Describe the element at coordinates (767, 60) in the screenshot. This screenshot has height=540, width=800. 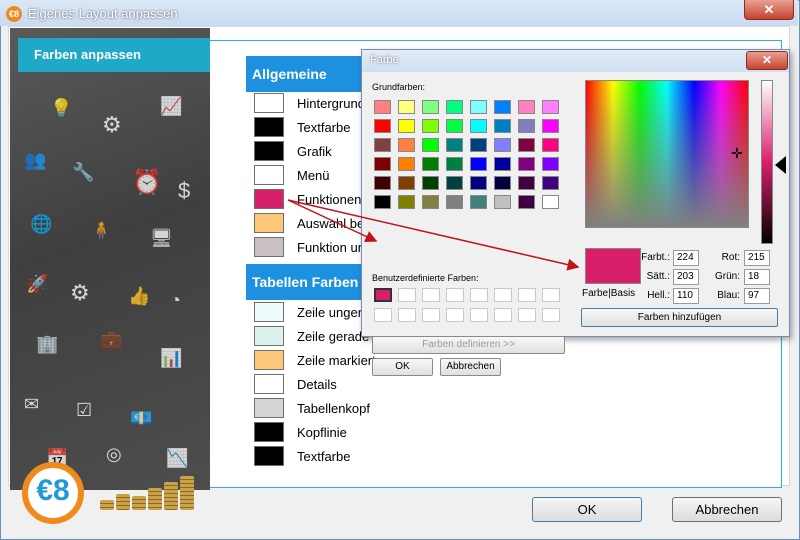
I see `color-dialog-close-button: ✕` at that location.